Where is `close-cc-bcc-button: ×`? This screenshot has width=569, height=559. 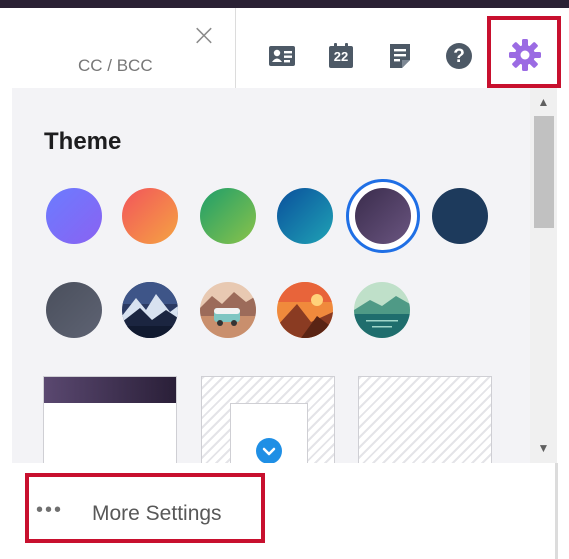
close-cc-bcc-button: × is located at coordinates (204, 36).